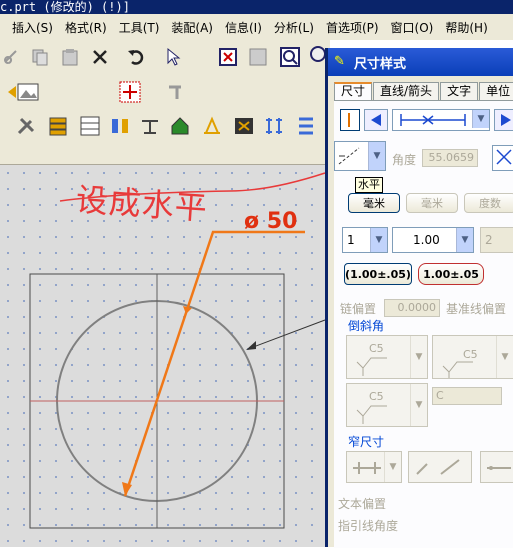 This screenshot has height=548, width=513. I want to click on tolerance-value: 1.00, so click(426, 240).